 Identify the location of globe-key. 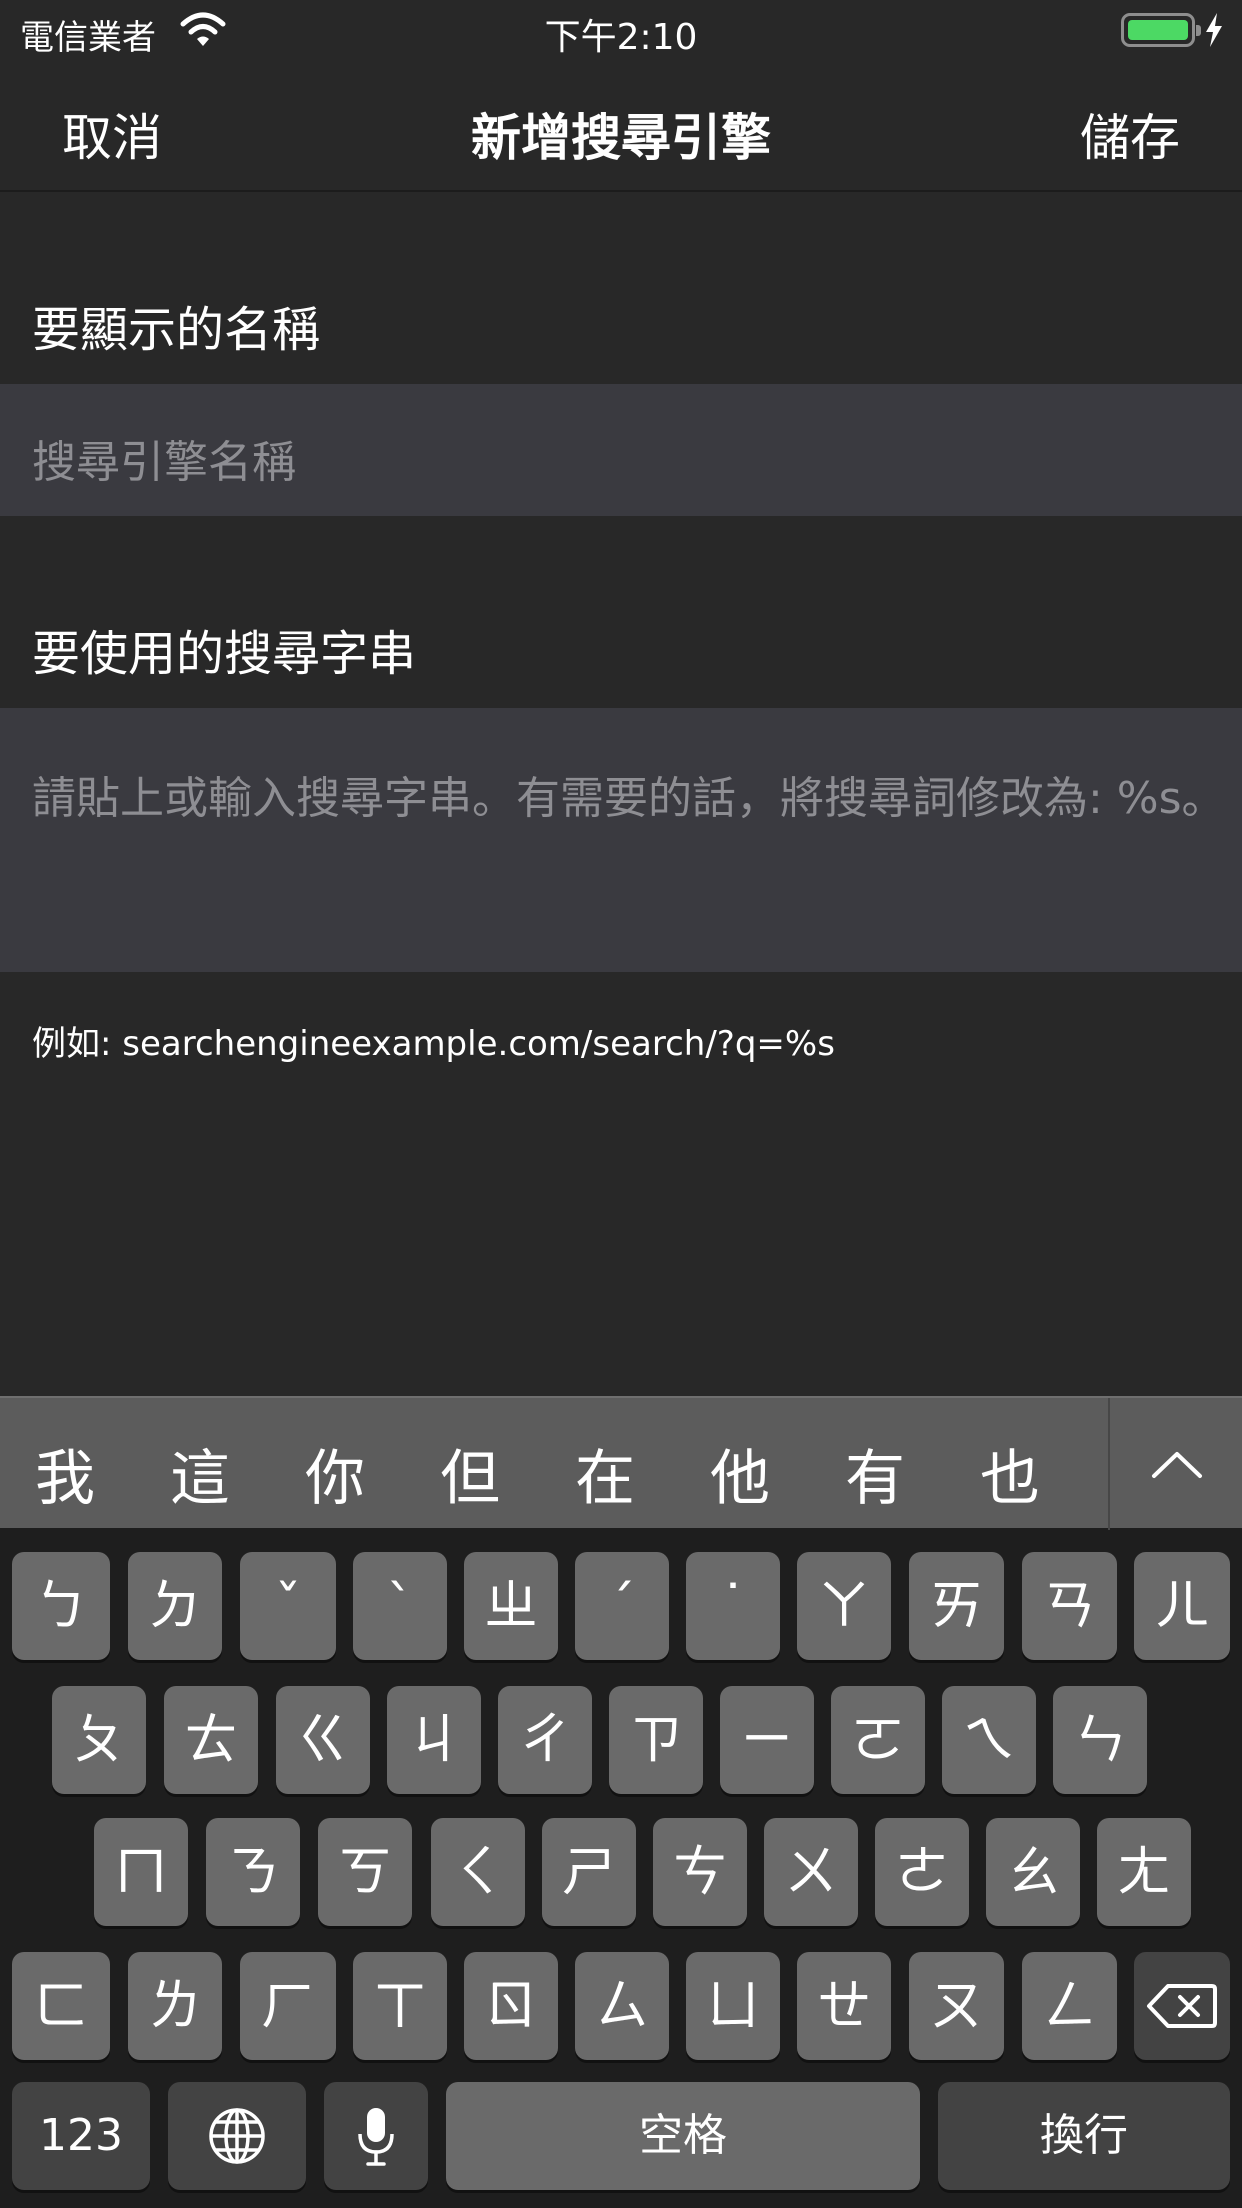
(237, 2136).